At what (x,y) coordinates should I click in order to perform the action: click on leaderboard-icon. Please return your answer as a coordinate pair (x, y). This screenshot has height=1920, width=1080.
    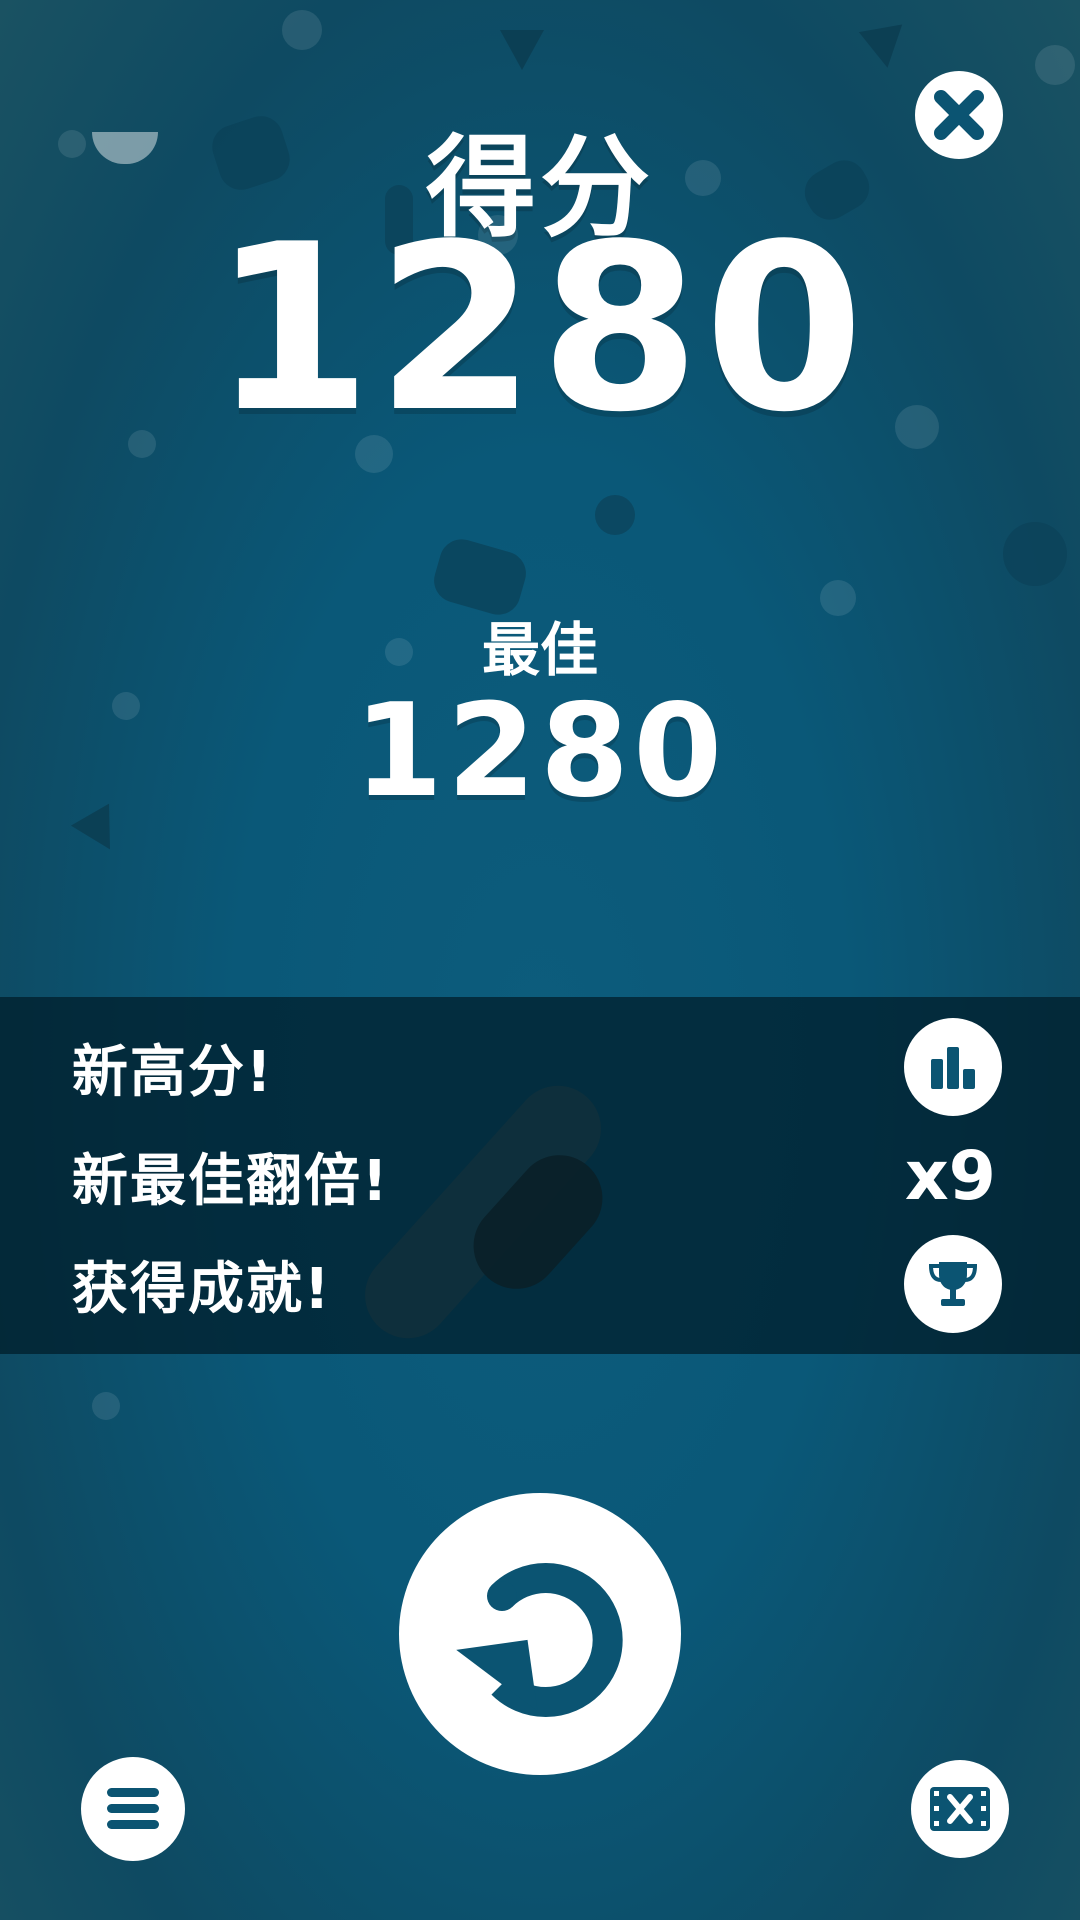
    Looking at the image, I should click on (953, 1068).